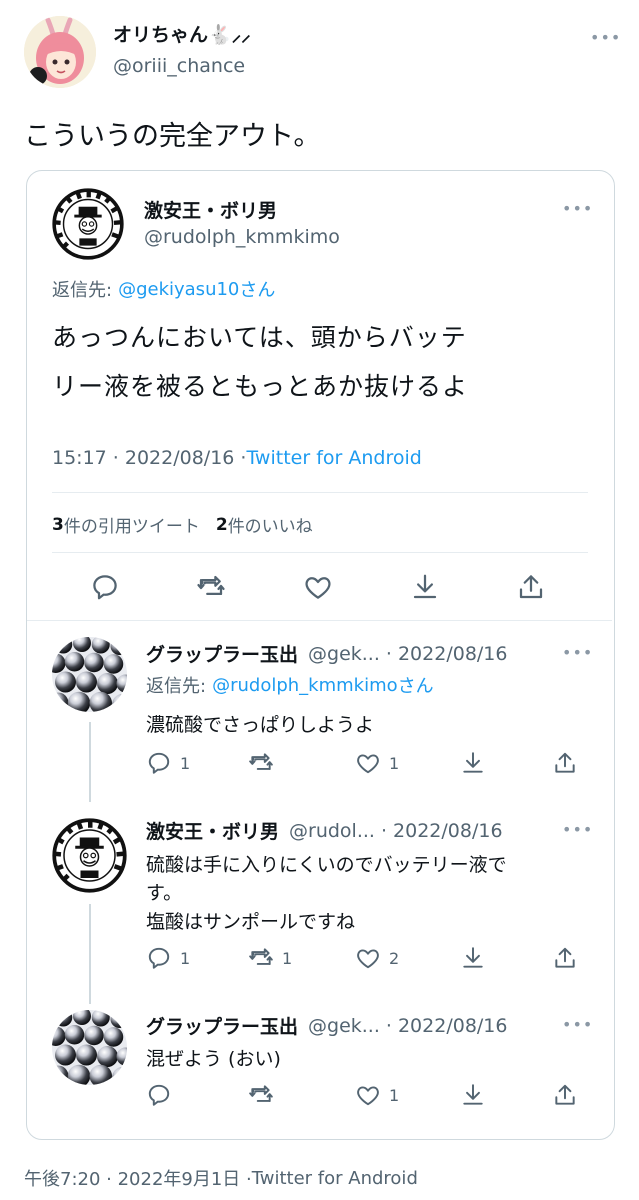  Describe the element at coordinates (58, 525) in the screenshot. I see `quotes-count: 3` at that location.